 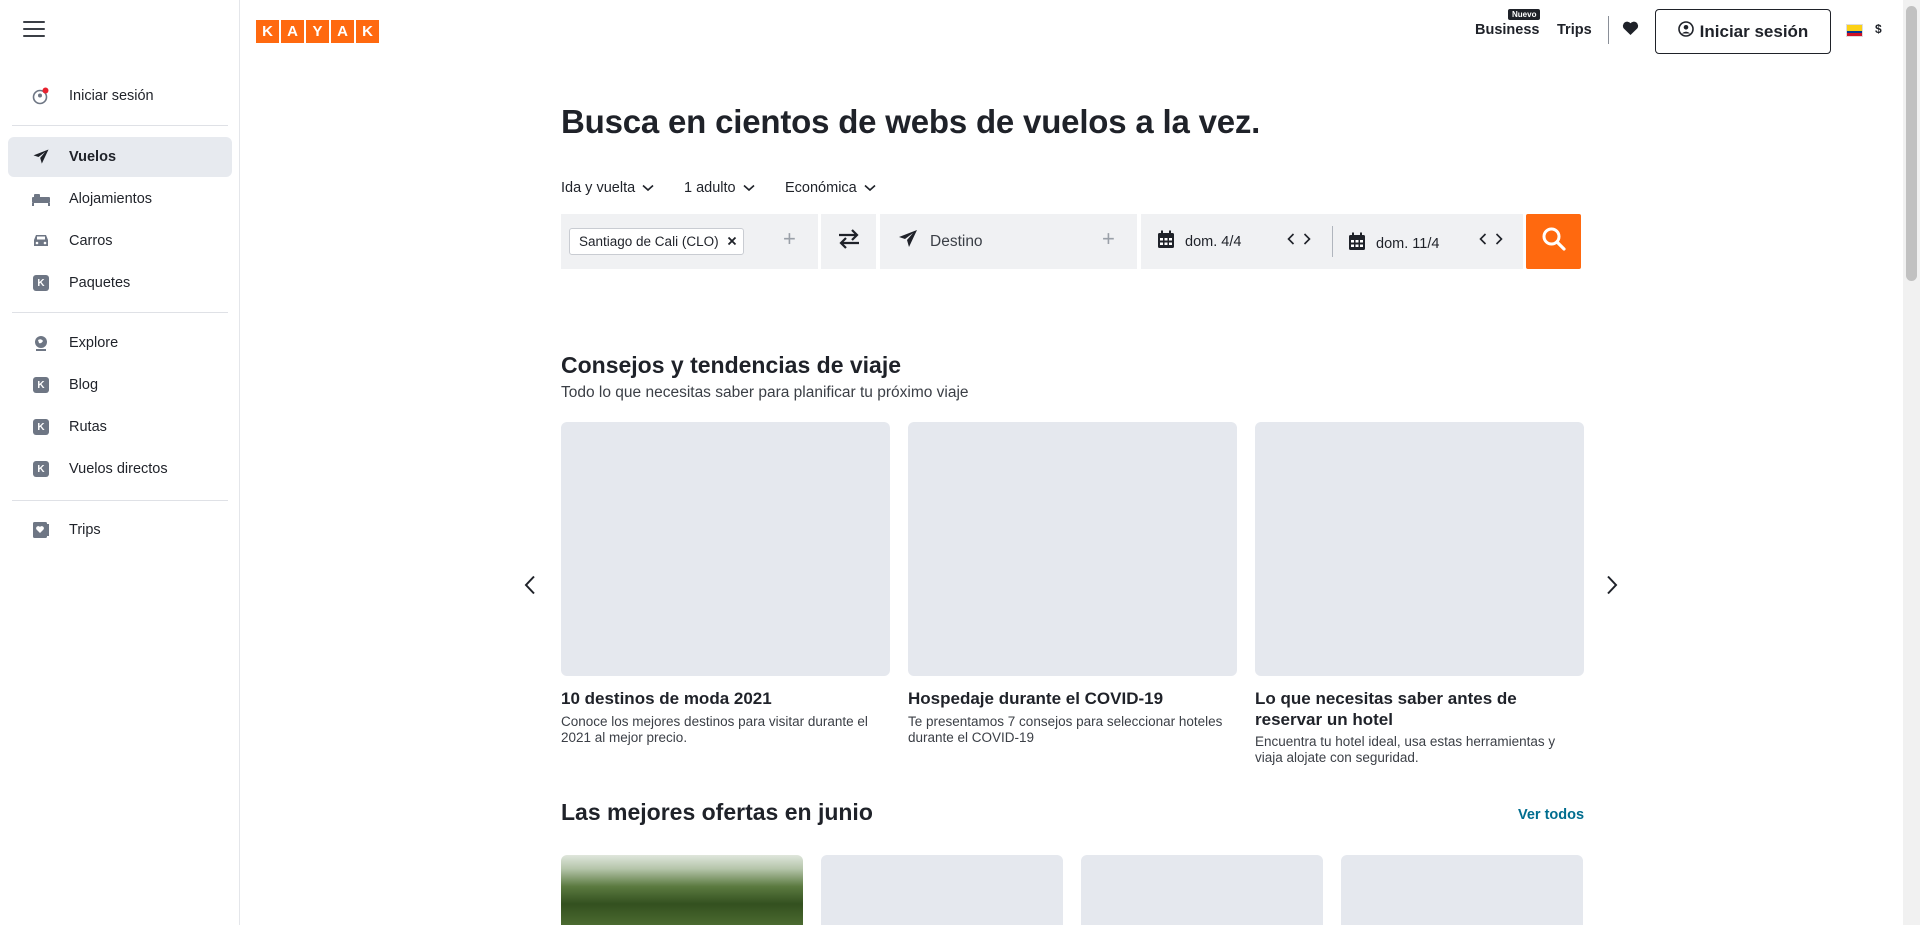 I want to click on travelers-dropdown: 1 adulto, so click(x=719, y=188).